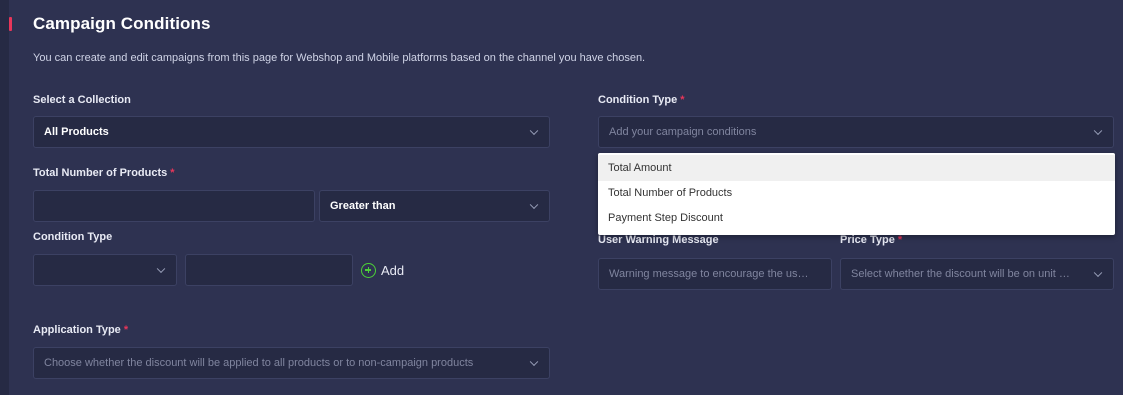 The width and height of the screenshot is (1123, 395). I want to click on collection-select: All Products, so click(291, 132).